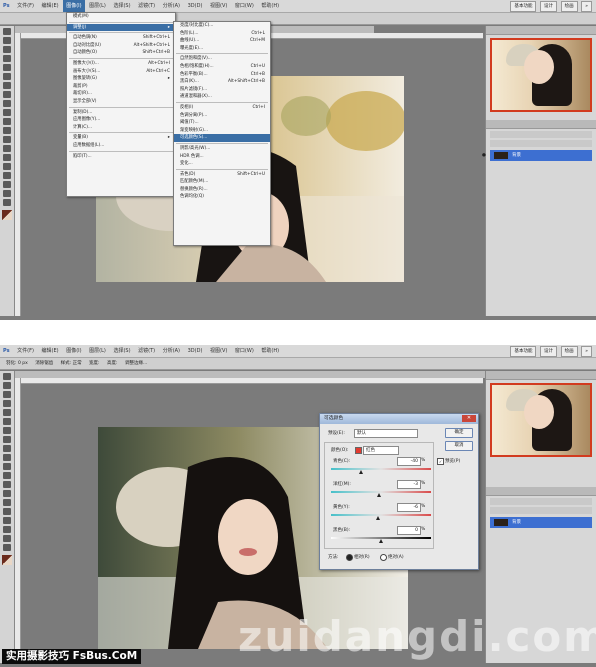 The image size is (596, 667). Describe the element at coordinates (381, 492) in the screenshot. I see `slider-track-magenta` at that location.